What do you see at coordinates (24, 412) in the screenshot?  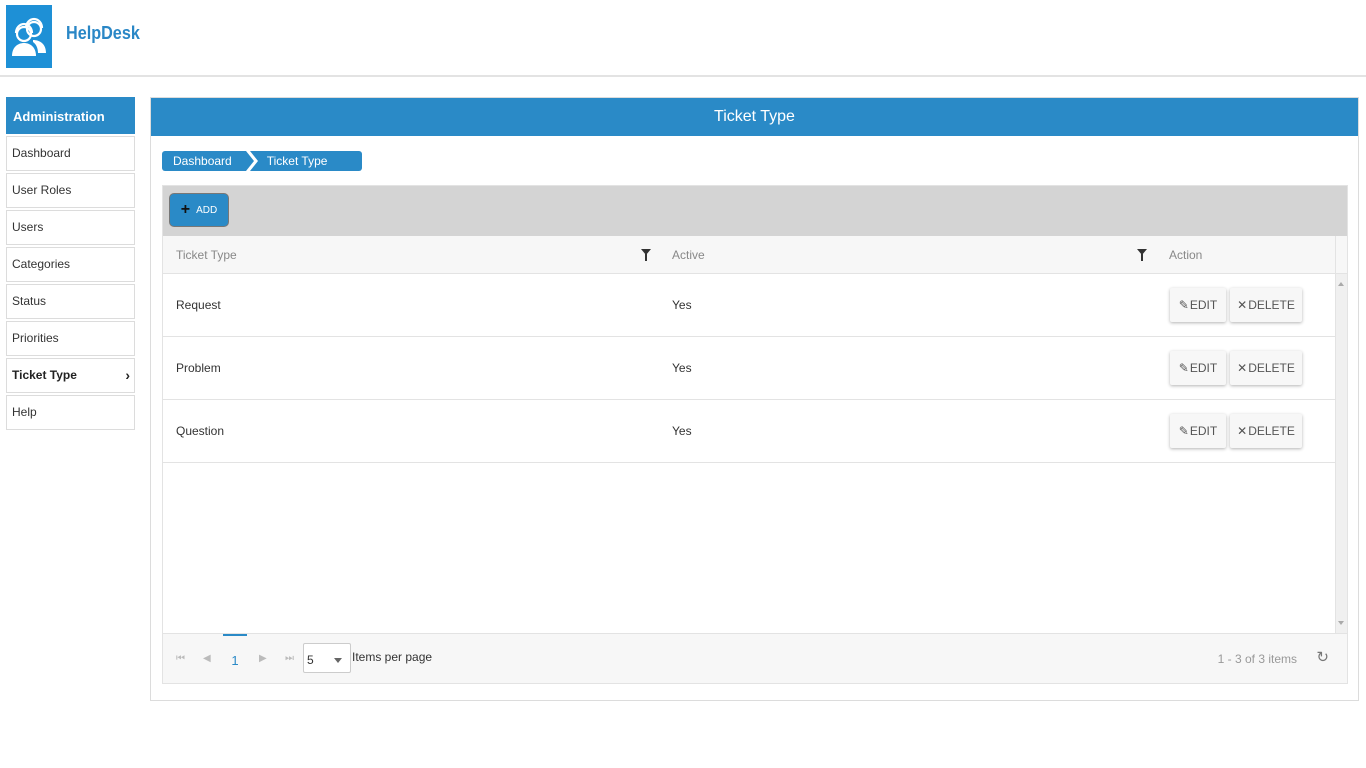 I see `sidebar-item-label: Help` at bounding box center [24, 412].